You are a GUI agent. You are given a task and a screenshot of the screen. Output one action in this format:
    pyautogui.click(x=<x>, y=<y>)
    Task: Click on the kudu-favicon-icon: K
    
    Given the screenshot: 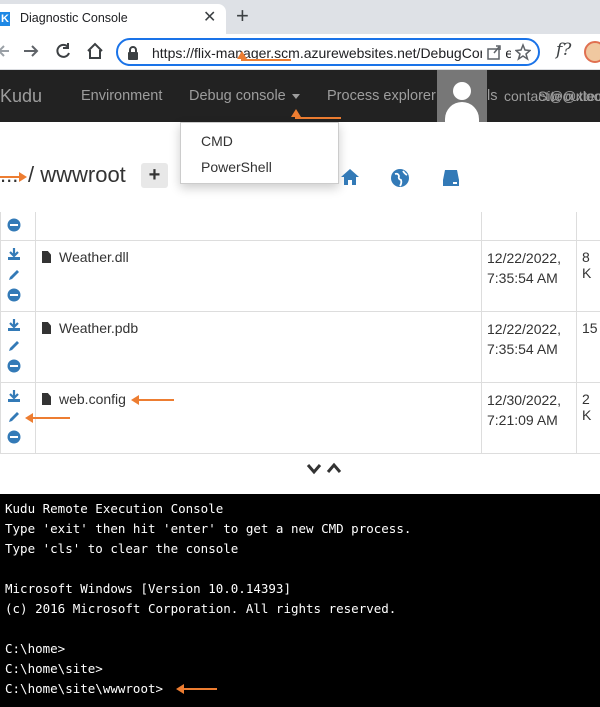 What is the action you would take?
    pyautogui.click(x=5, y=19)
    